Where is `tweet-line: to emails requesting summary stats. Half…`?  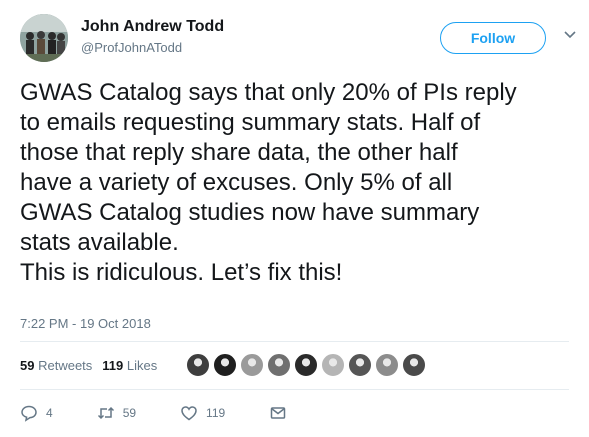
tweet-line: to emails requesting summary stats. Half… is located at coordinates (250, 122).